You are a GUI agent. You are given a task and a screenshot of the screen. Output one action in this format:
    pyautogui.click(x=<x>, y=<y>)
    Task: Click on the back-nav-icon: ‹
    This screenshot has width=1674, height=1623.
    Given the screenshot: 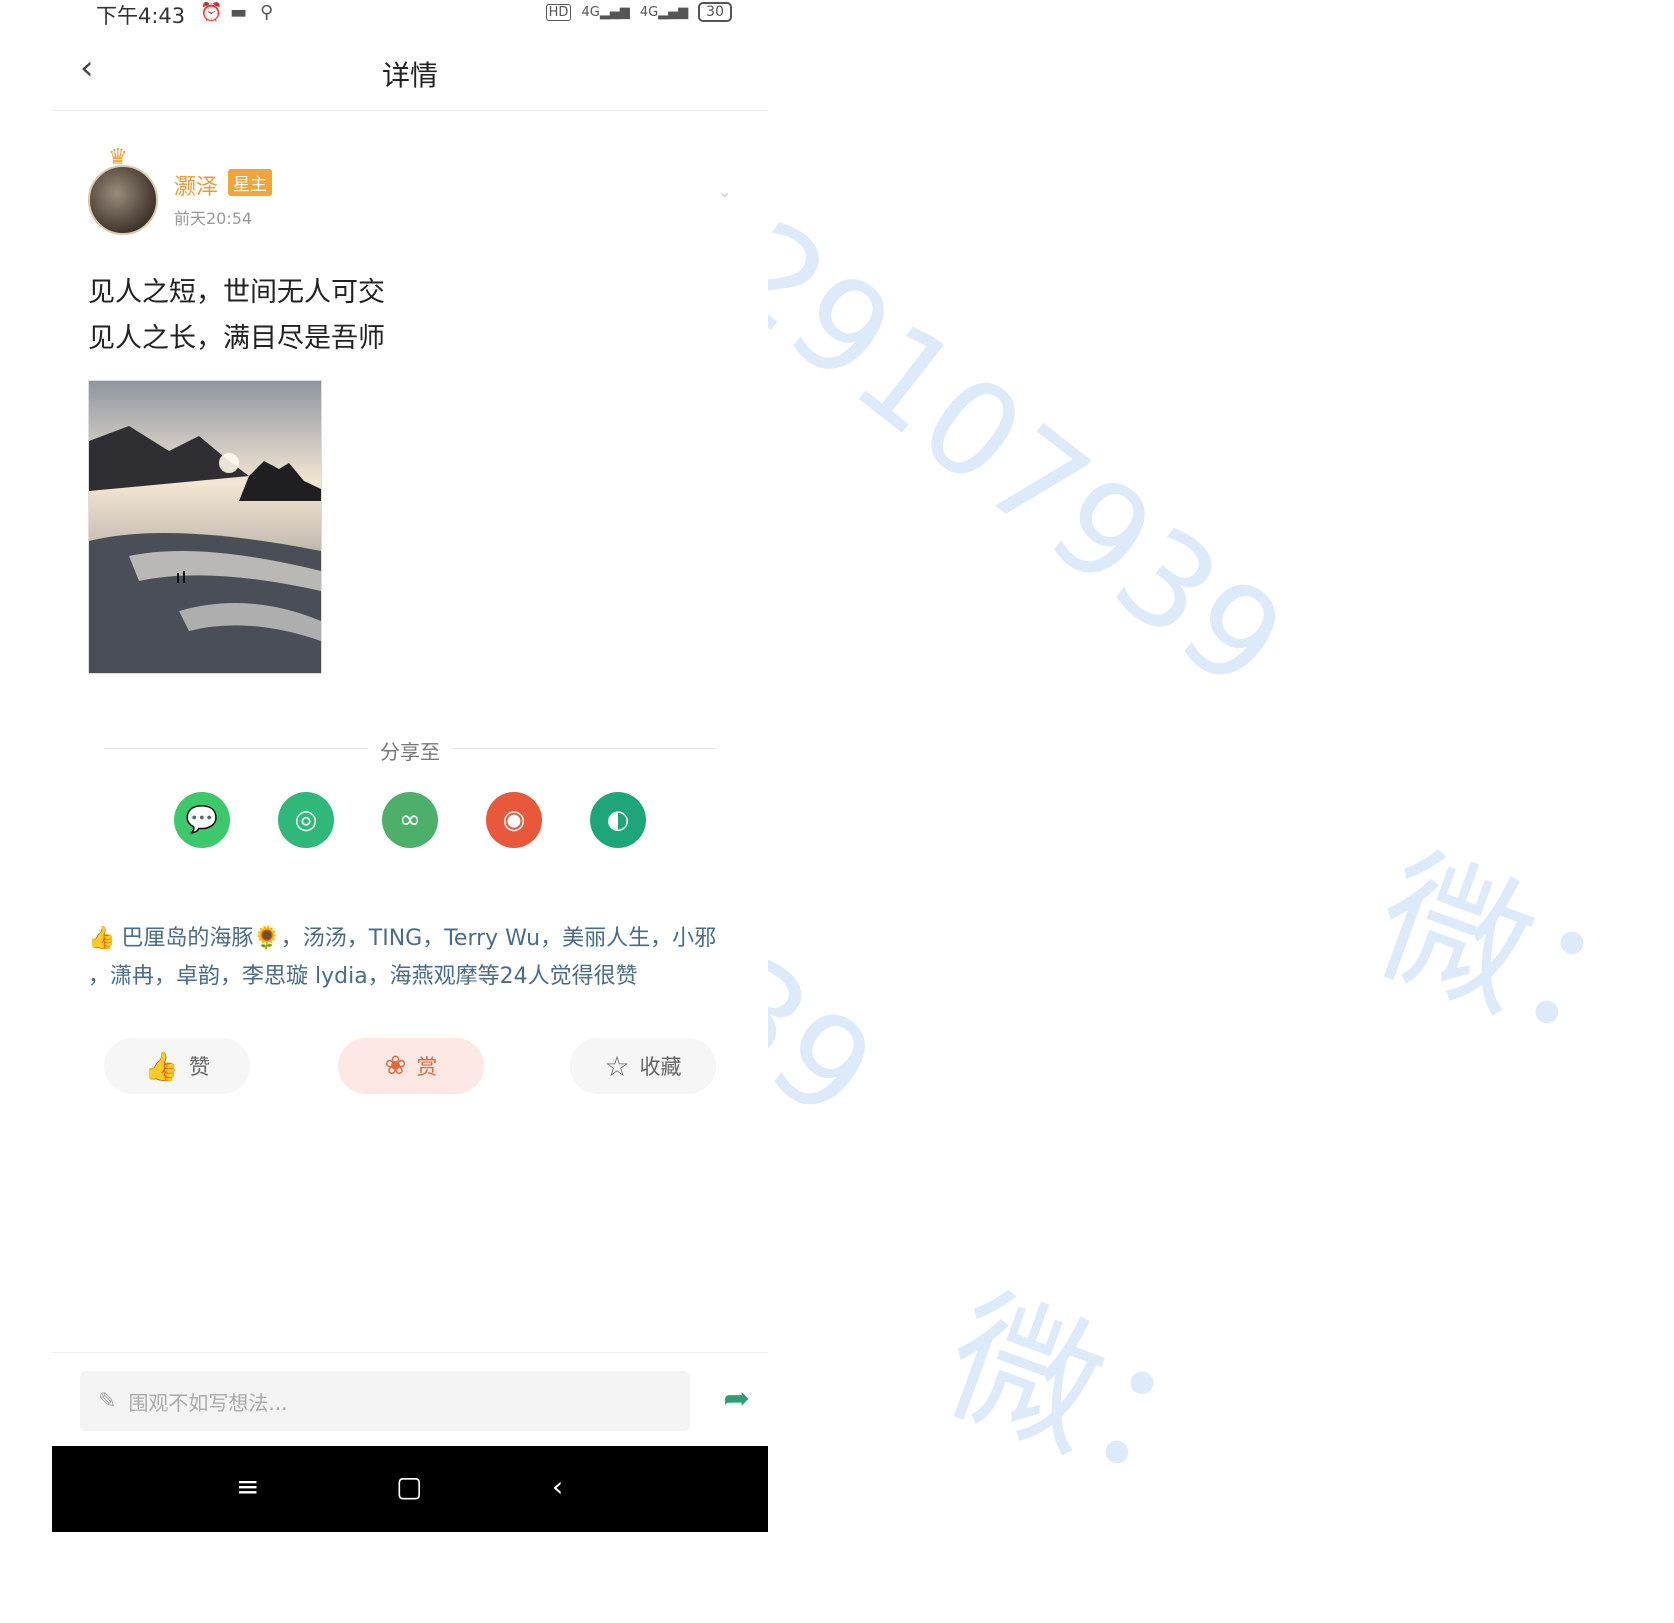 What is the action you would take?
    pyautogui.click(x=557, y=1486)
    